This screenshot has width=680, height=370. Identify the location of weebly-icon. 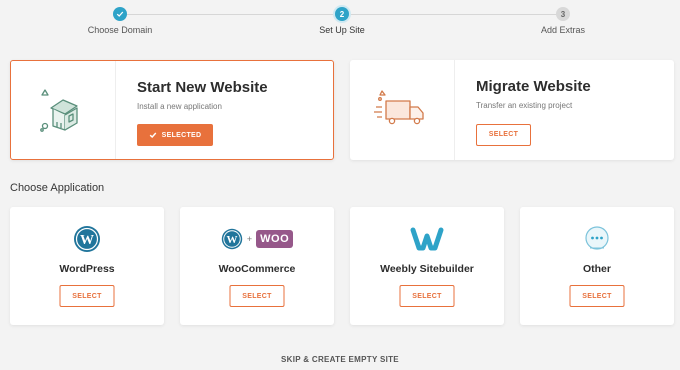
(427, 239).